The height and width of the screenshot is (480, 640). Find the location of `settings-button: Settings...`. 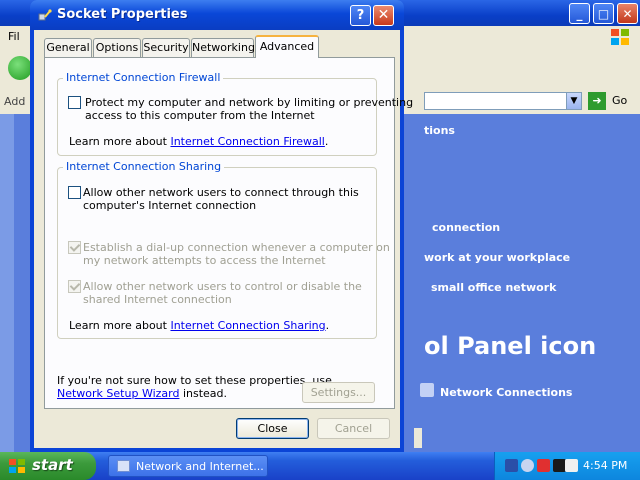

settings-button: Settings... is located at coordinates (338, 392).